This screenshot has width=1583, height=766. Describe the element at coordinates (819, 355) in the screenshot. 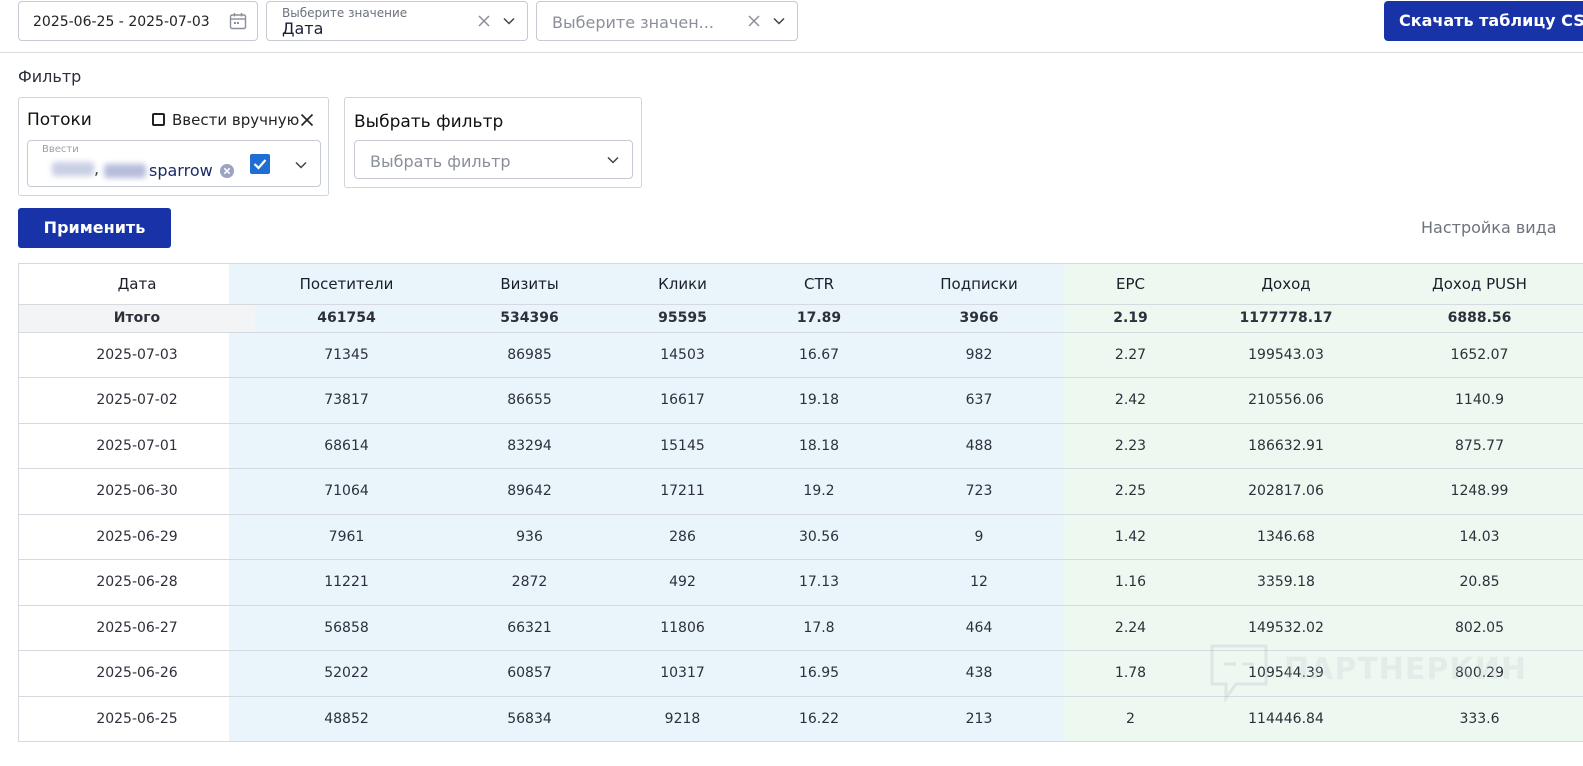

I see `table-cell: 16.67` at that location.